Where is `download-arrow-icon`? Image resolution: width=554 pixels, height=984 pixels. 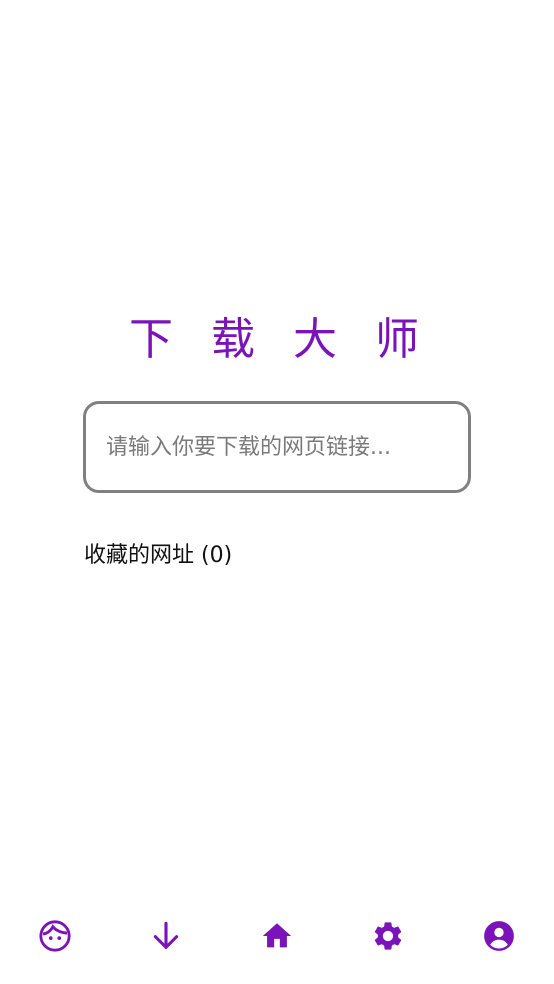 download-arrow-icon is located at coordinates (166, 935).